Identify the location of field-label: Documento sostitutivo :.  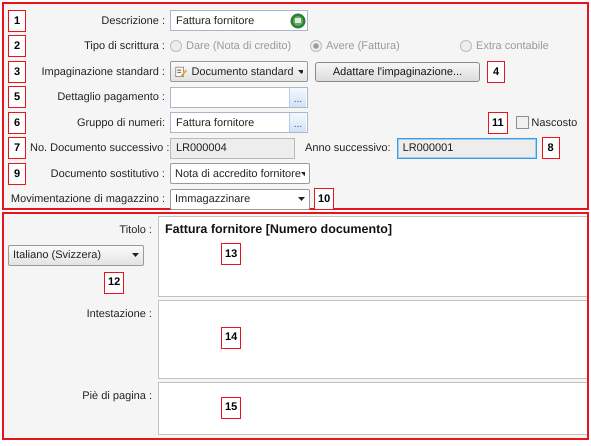
(108, 174).